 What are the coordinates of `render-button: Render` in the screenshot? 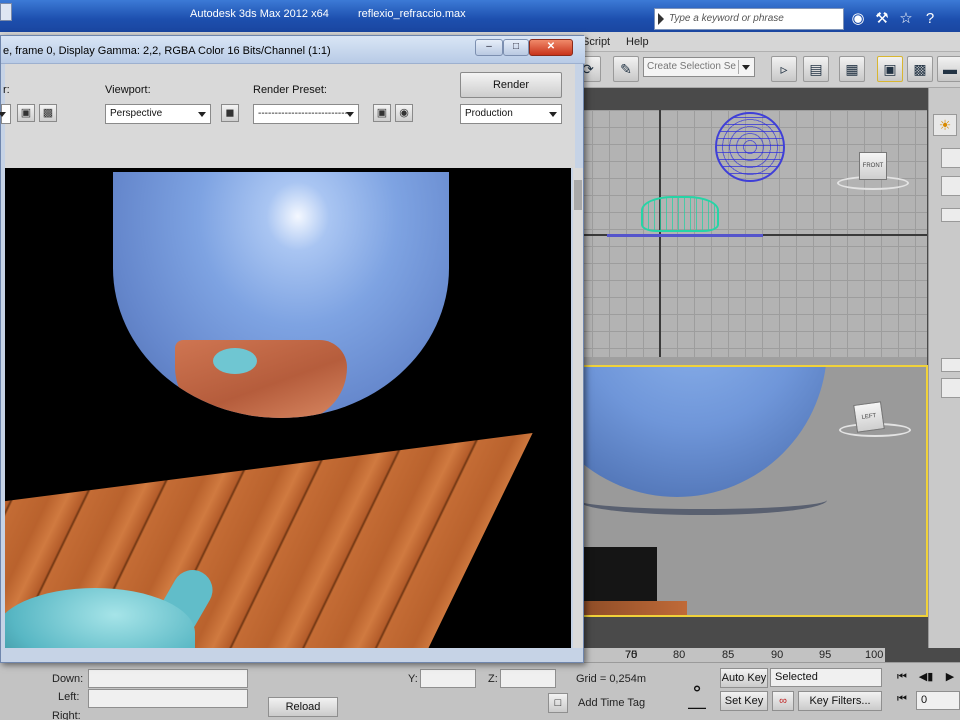 It's located at (511, 85).